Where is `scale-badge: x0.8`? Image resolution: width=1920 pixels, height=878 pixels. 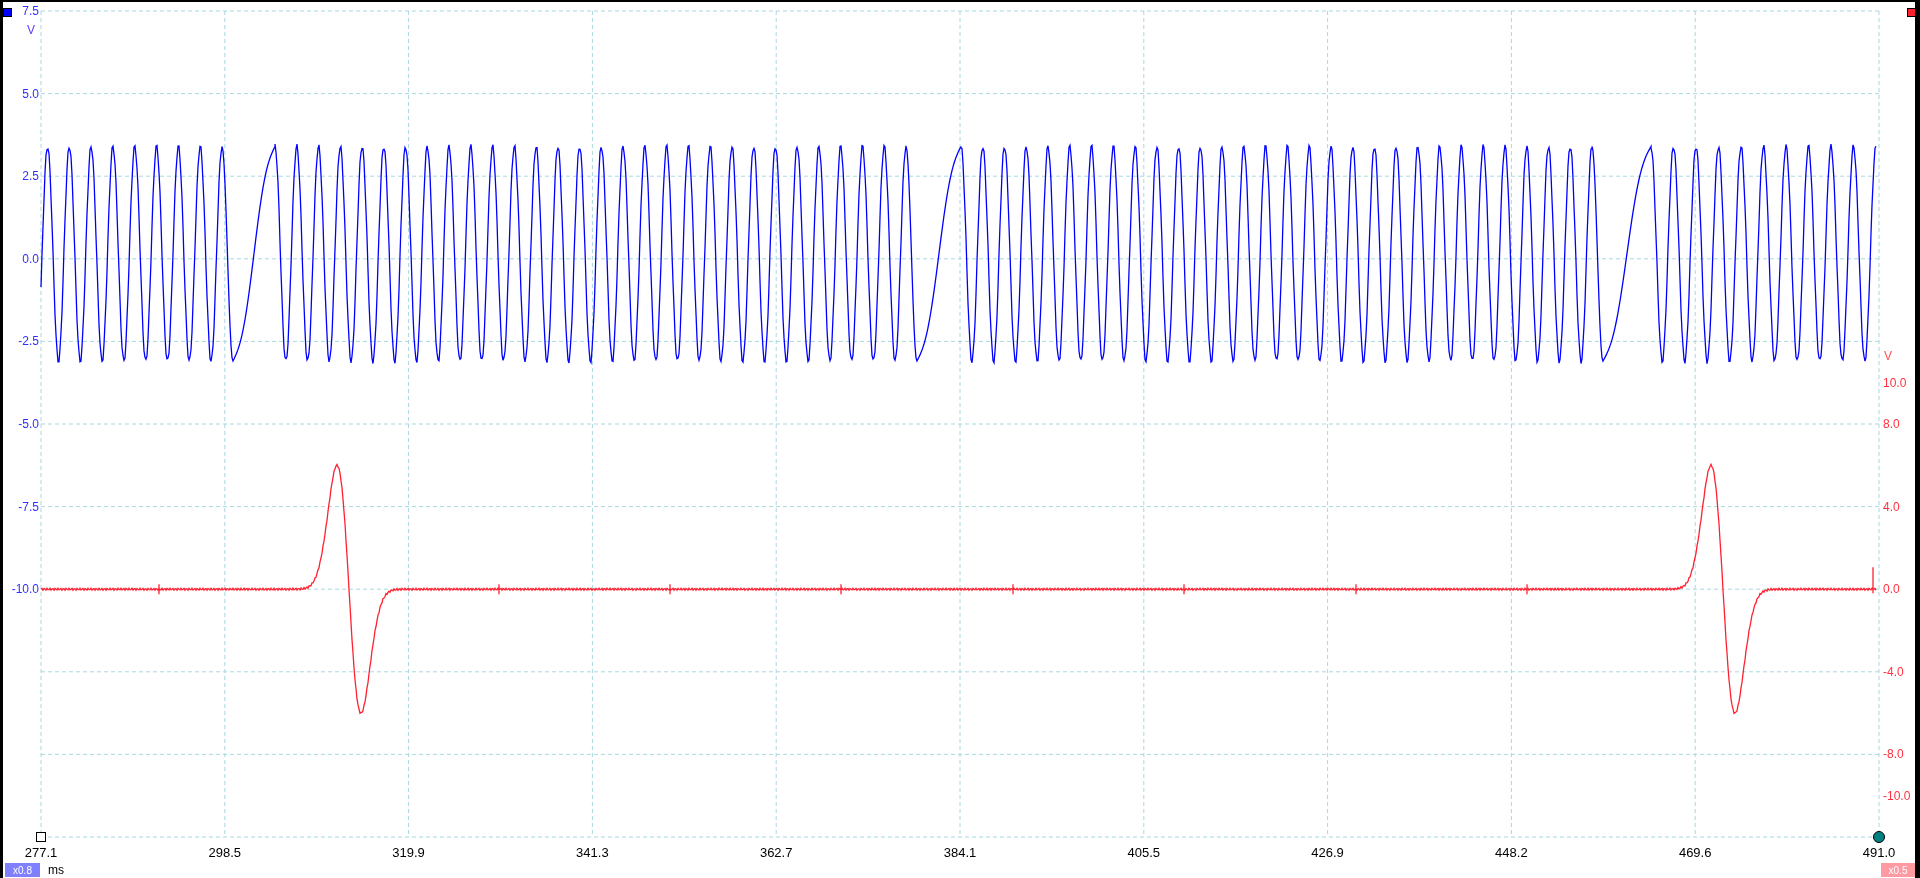
scale-badge: x0.8 is located at coordinates (22, 870).